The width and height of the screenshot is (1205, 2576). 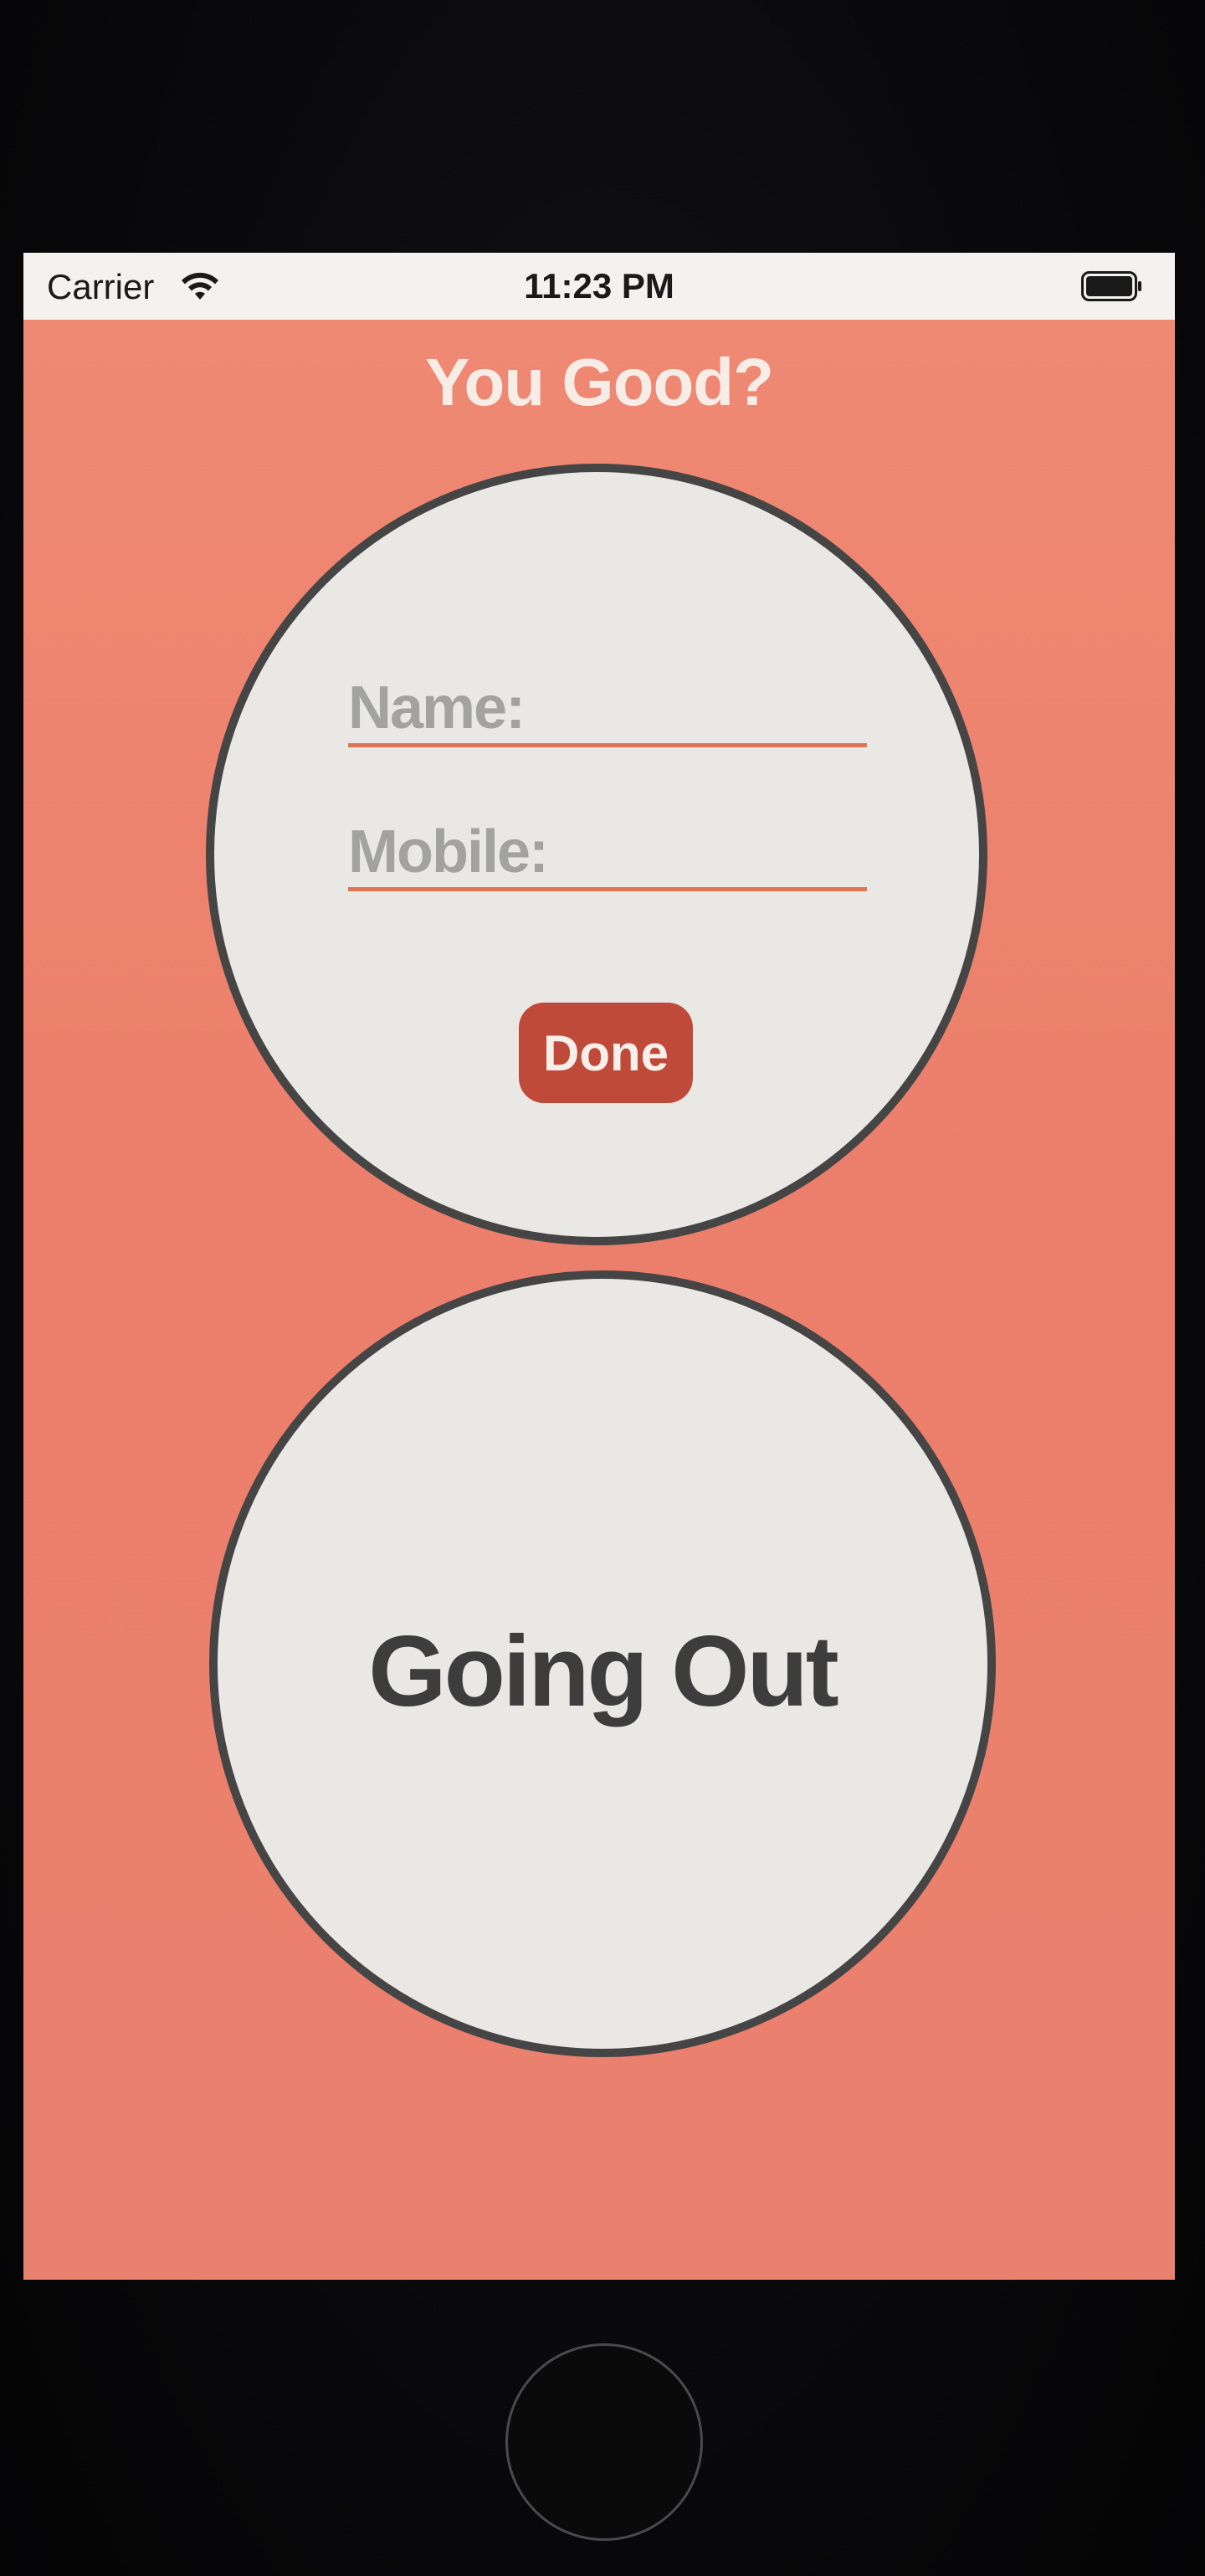 What do you see at coordinates (599, 382) in the screenshot?
I see `app-title: You Good?` at bounding box center [599, 382].